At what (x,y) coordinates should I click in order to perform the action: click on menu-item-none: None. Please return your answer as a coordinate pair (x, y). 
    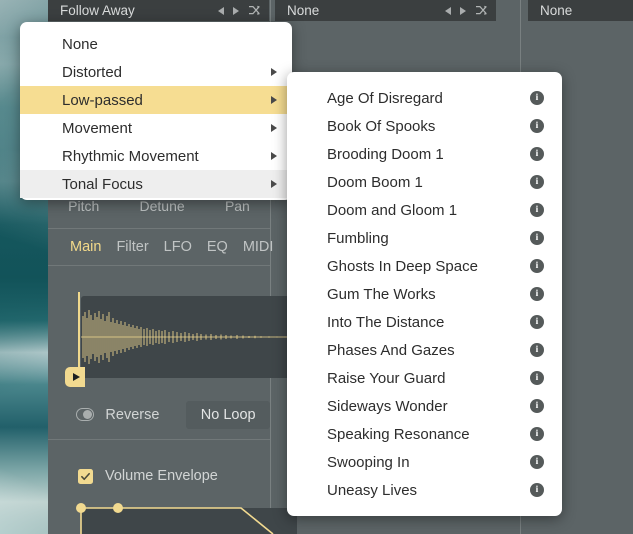
    Looking at the image, I should click on (156, 44).